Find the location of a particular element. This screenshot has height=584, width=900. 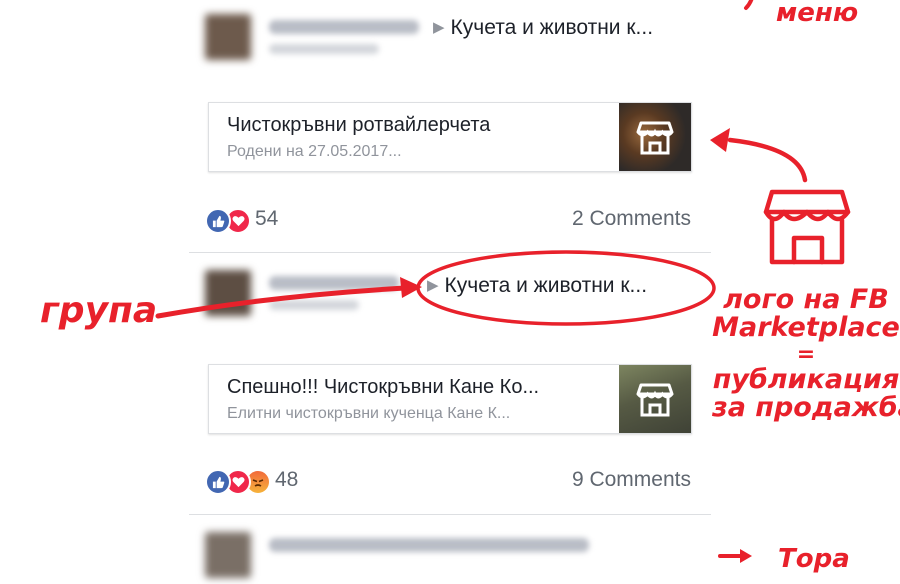

annotation-line: лого на FB is located at coordinates (806, 299).